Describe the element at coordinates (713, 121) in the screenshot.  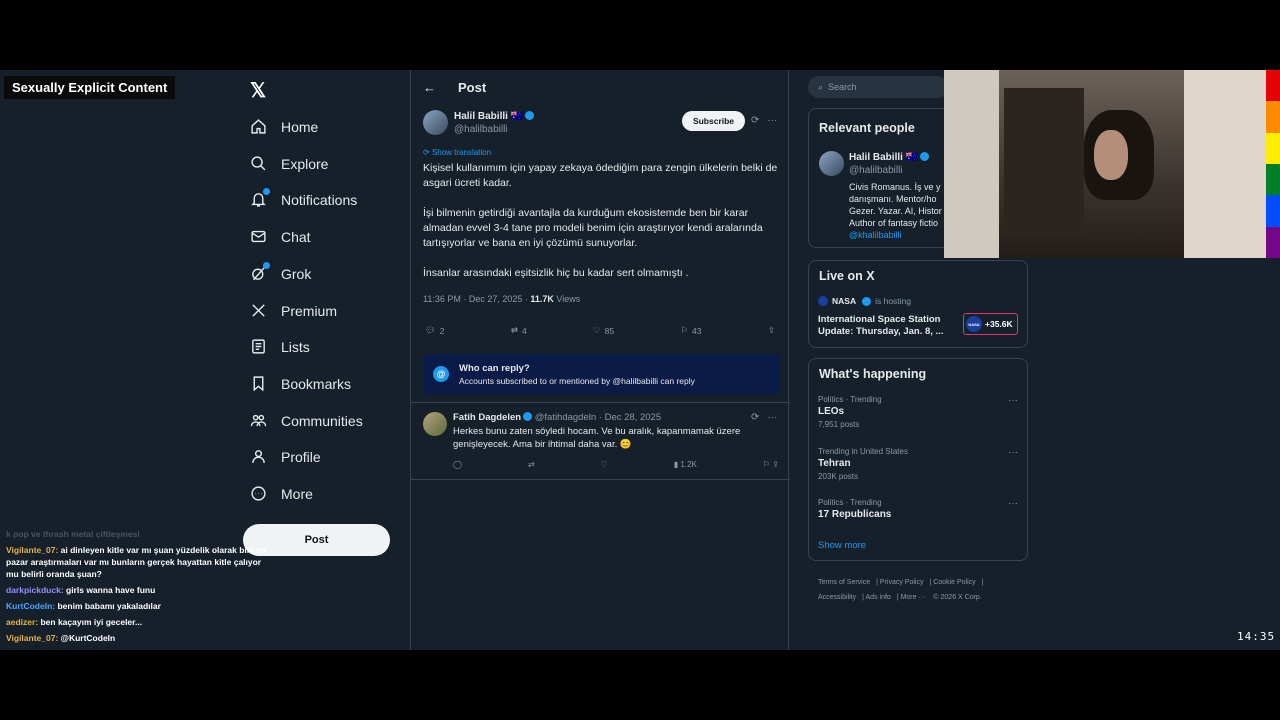
I see `subscribe-button: Subscribe` at that location.